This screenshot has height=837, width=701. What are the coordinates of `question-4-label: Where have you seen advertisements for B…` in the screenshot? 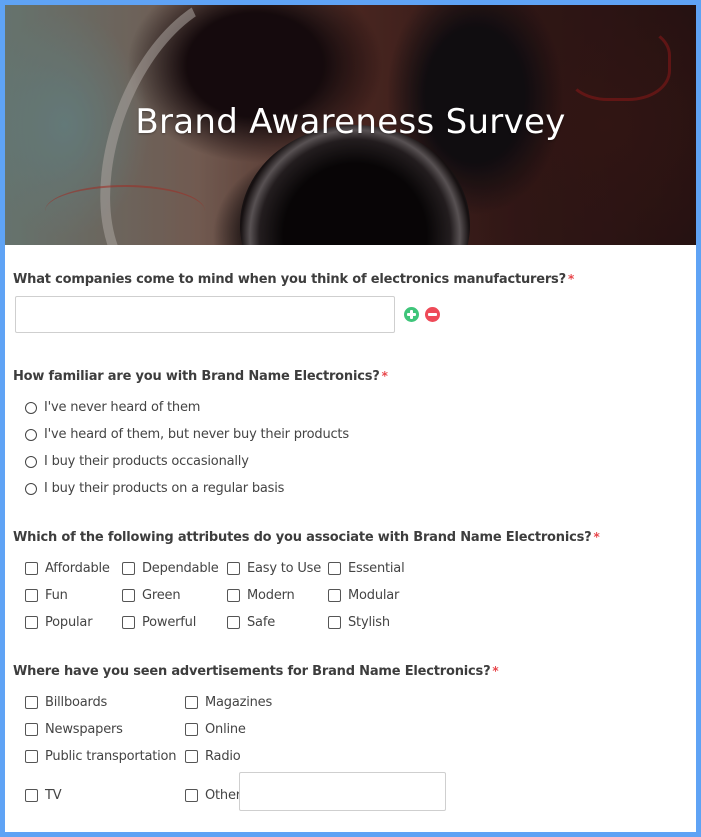 It's located at (256, 671).